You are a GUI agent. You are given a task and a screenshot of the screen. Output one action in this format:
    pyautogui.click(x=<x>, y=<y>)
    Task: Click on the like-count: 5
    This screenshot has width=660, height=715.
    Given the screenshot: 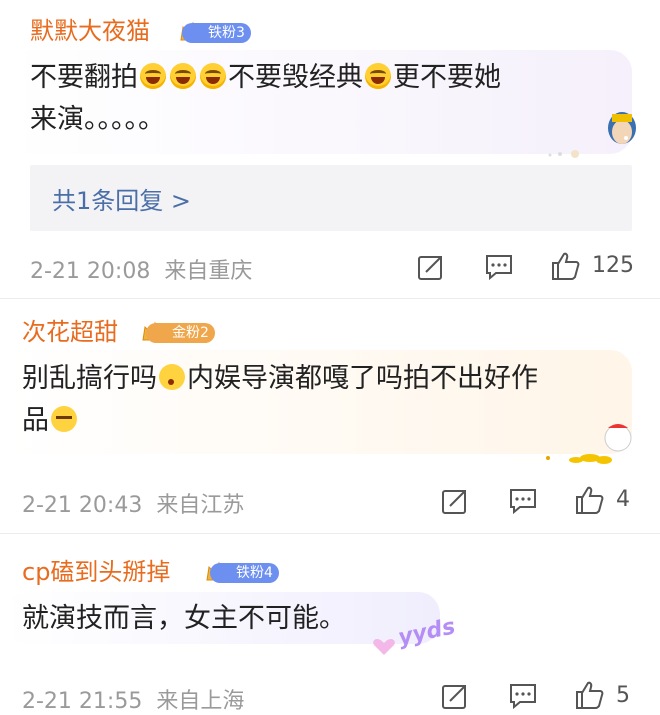 What is the action you would take?
    pyautogui.click(x=623, y=695)
    